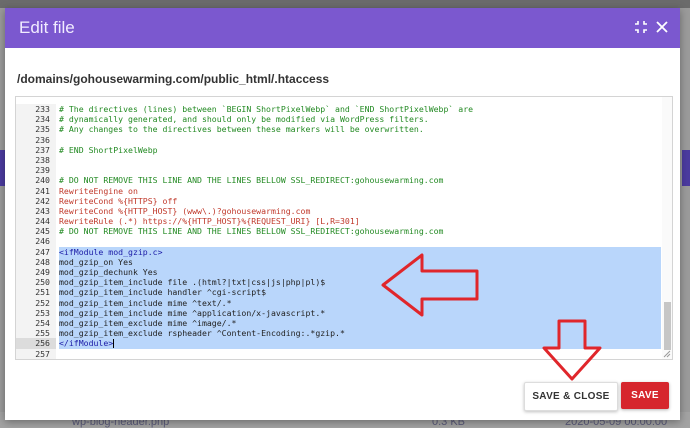  Describe the element at coordinates (36, 292) in the screenshot. I see `line-number: 251` at that location.